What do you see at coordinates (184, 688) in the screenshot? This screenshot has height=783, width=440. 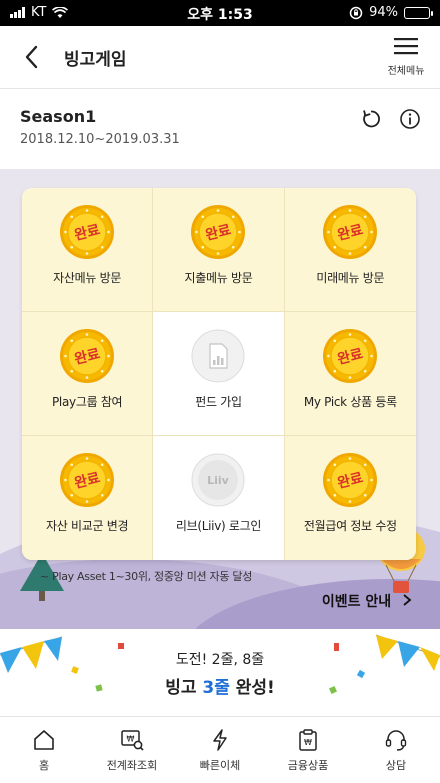 I see `progress-title-prefix: 빙고` at bounding box center [184, 688].